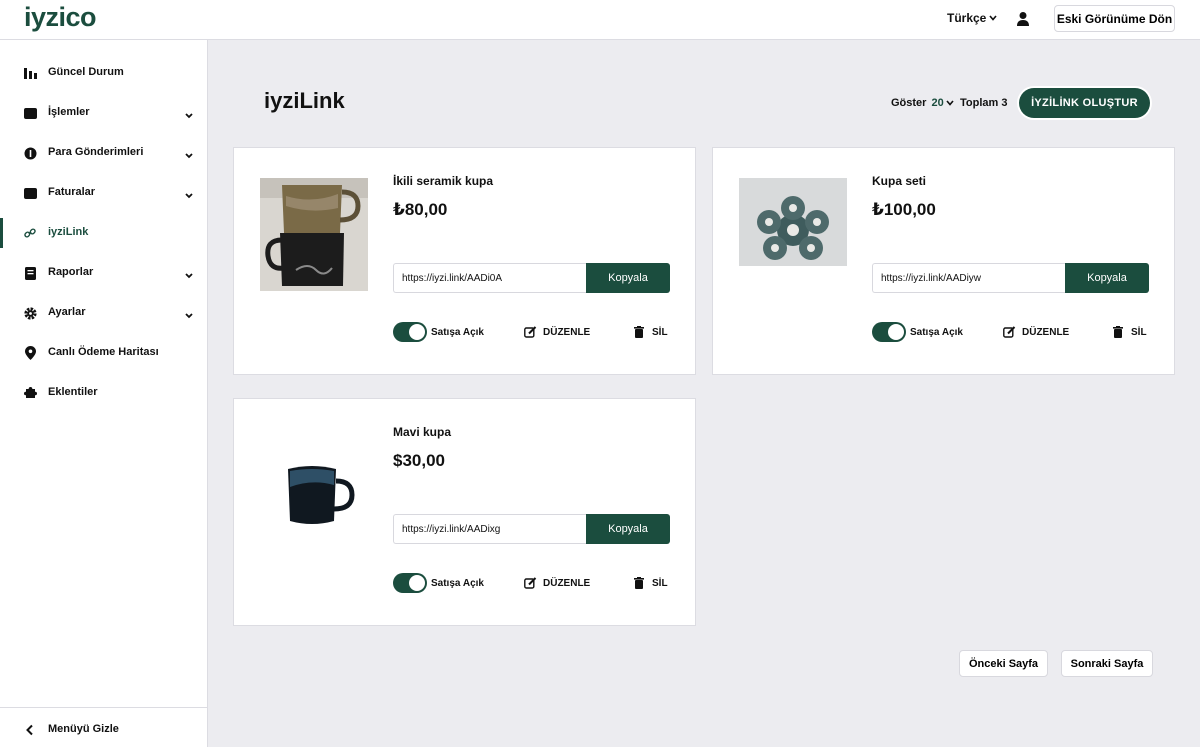 The height and width of the screenshot is (747, 1200). I want to click on link-icon, so click(30, 233).